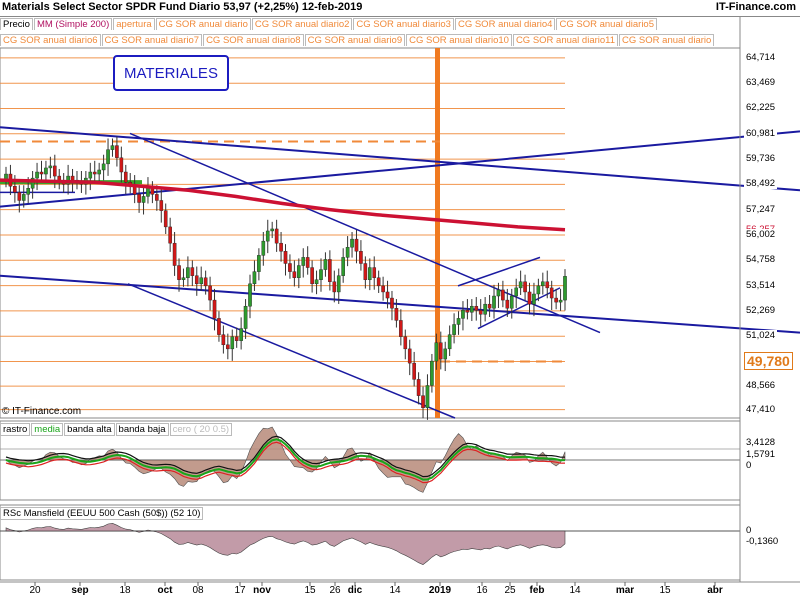  I want to click on legend-item-0: Precio, so click(16, 24).